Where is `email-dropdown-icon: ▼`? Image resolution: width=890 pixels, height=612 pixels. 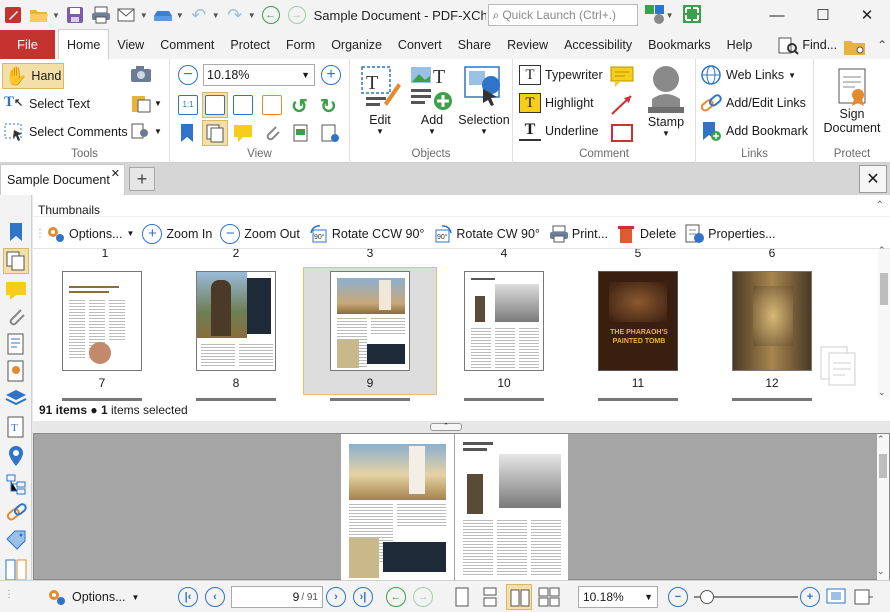
email-dropdown-icon: ▼ is located at coordinates (144, 15).